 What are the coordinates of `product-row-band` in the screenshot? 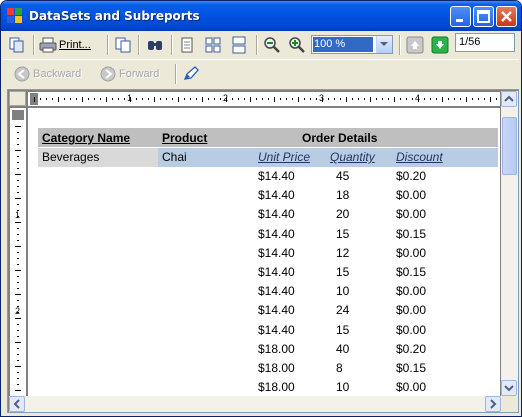 It's located at (328, 157).